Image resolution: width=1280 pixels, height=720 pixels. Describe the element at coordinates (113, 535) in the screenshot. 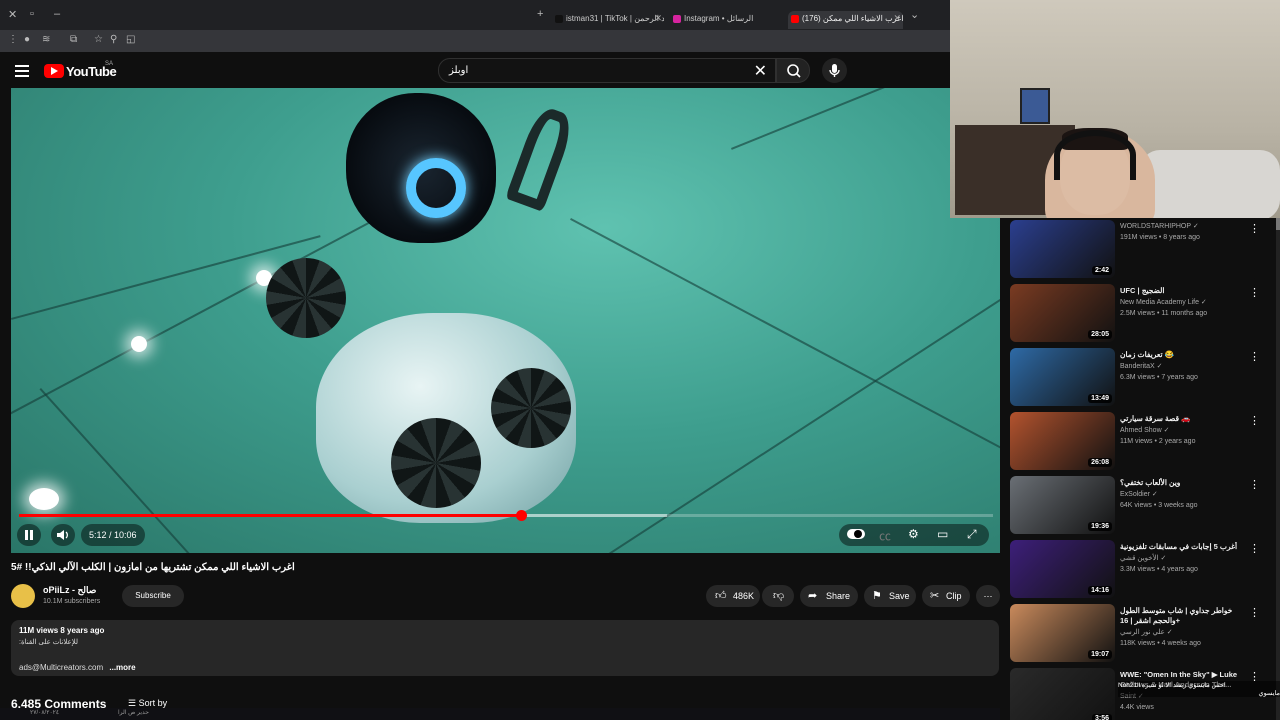

I see `time-display: 5:12 / 10:06` at that location.